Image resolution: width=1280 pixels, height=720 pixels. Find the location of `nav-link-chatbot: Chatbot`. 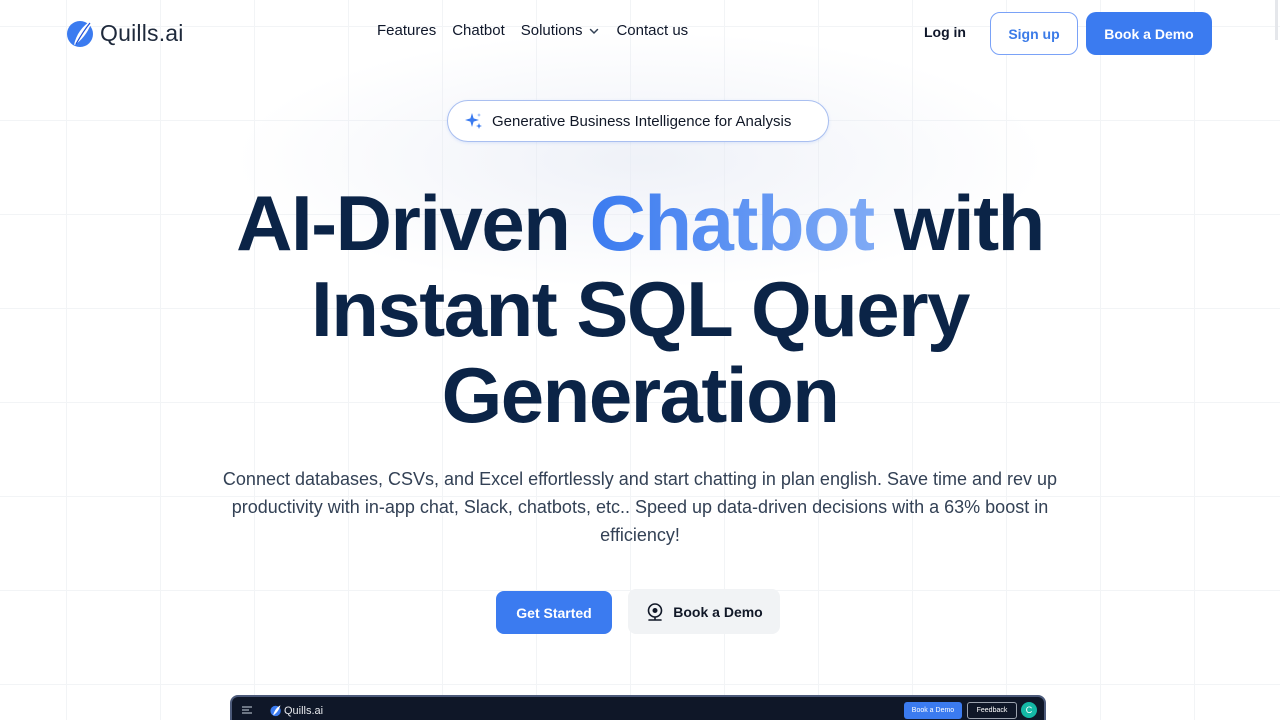

nav-link-chatbot: Chatbot is located at coordinates (478, 30).